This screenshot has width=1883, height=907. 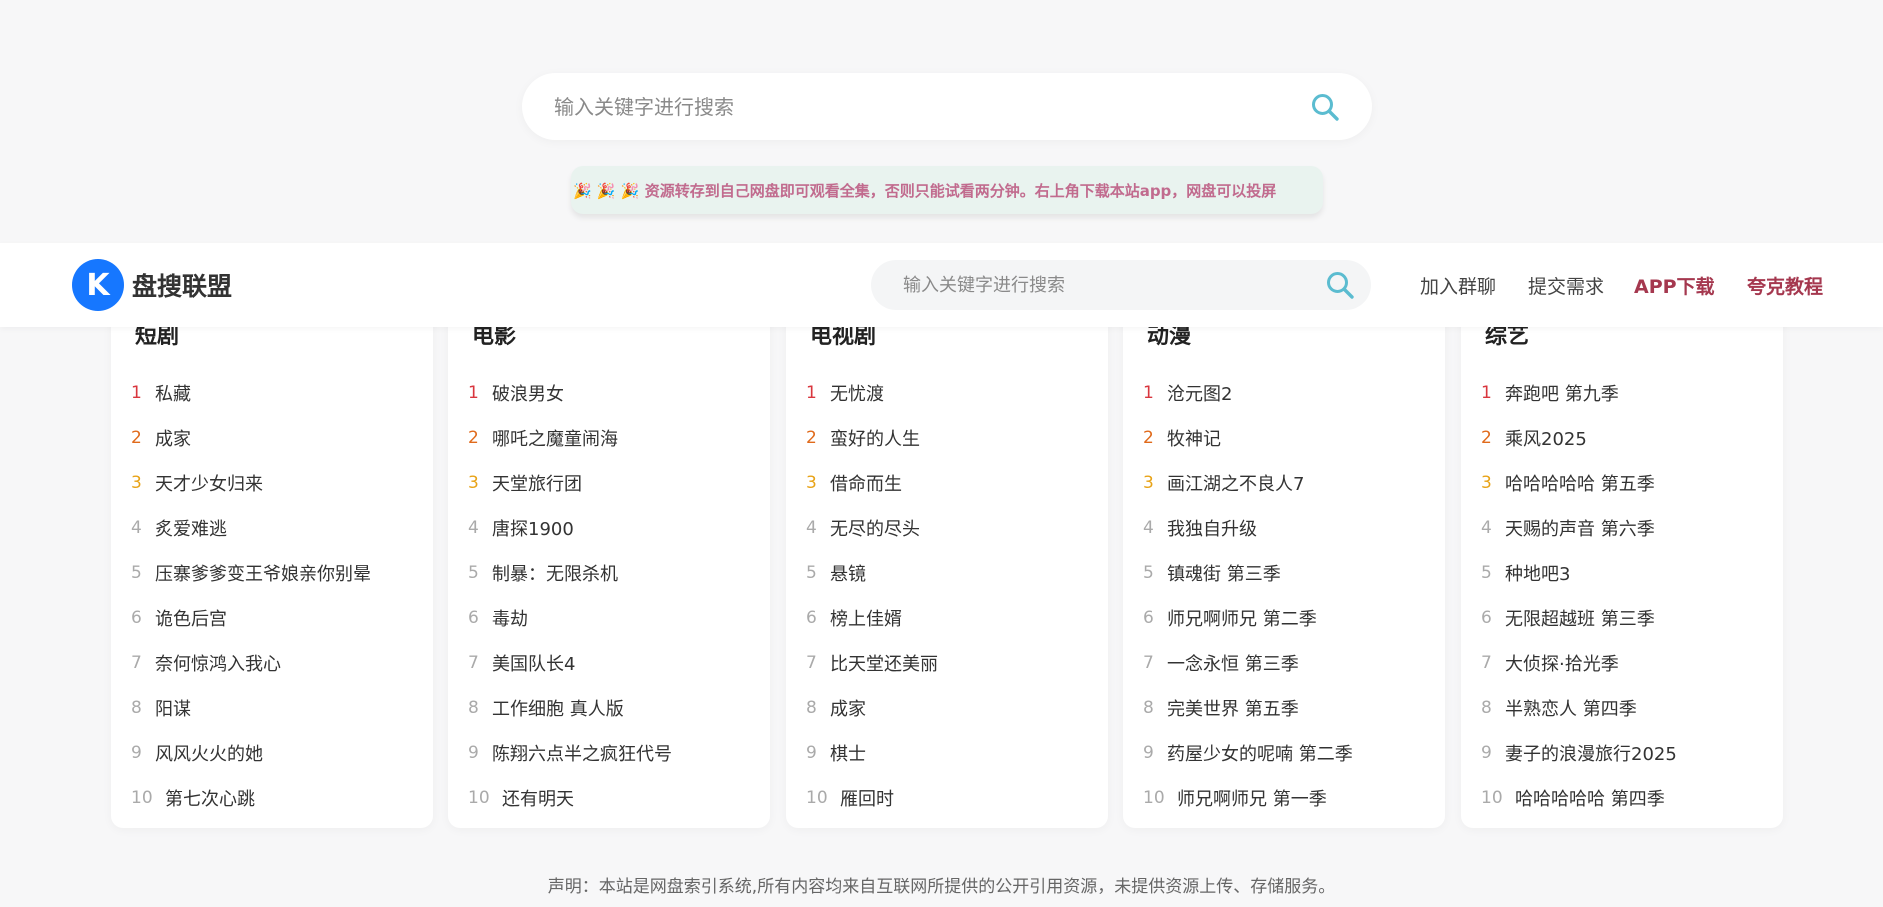 What do you see at coordinates (1631, 752) in the screenshot?
I see `rank-item: 9 妻子的浪漫旅行2025` at bounding box center [1631, 752].